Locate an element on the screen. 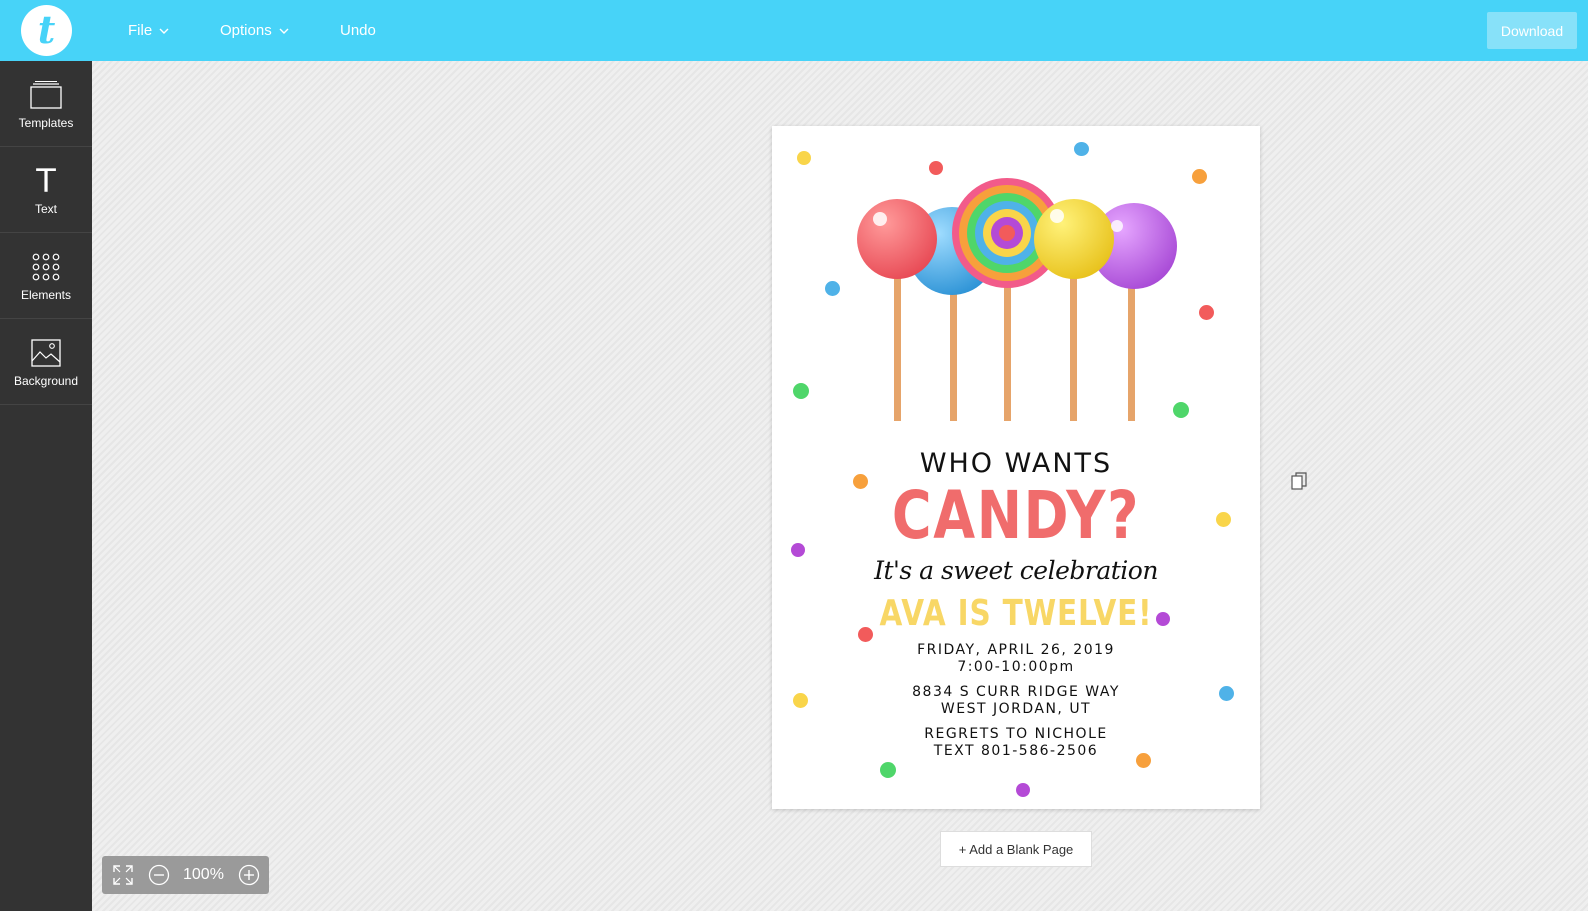 The width and height of the screenshot is (1588, 911). undo-label: Undo is located at coordinates (358, 30).